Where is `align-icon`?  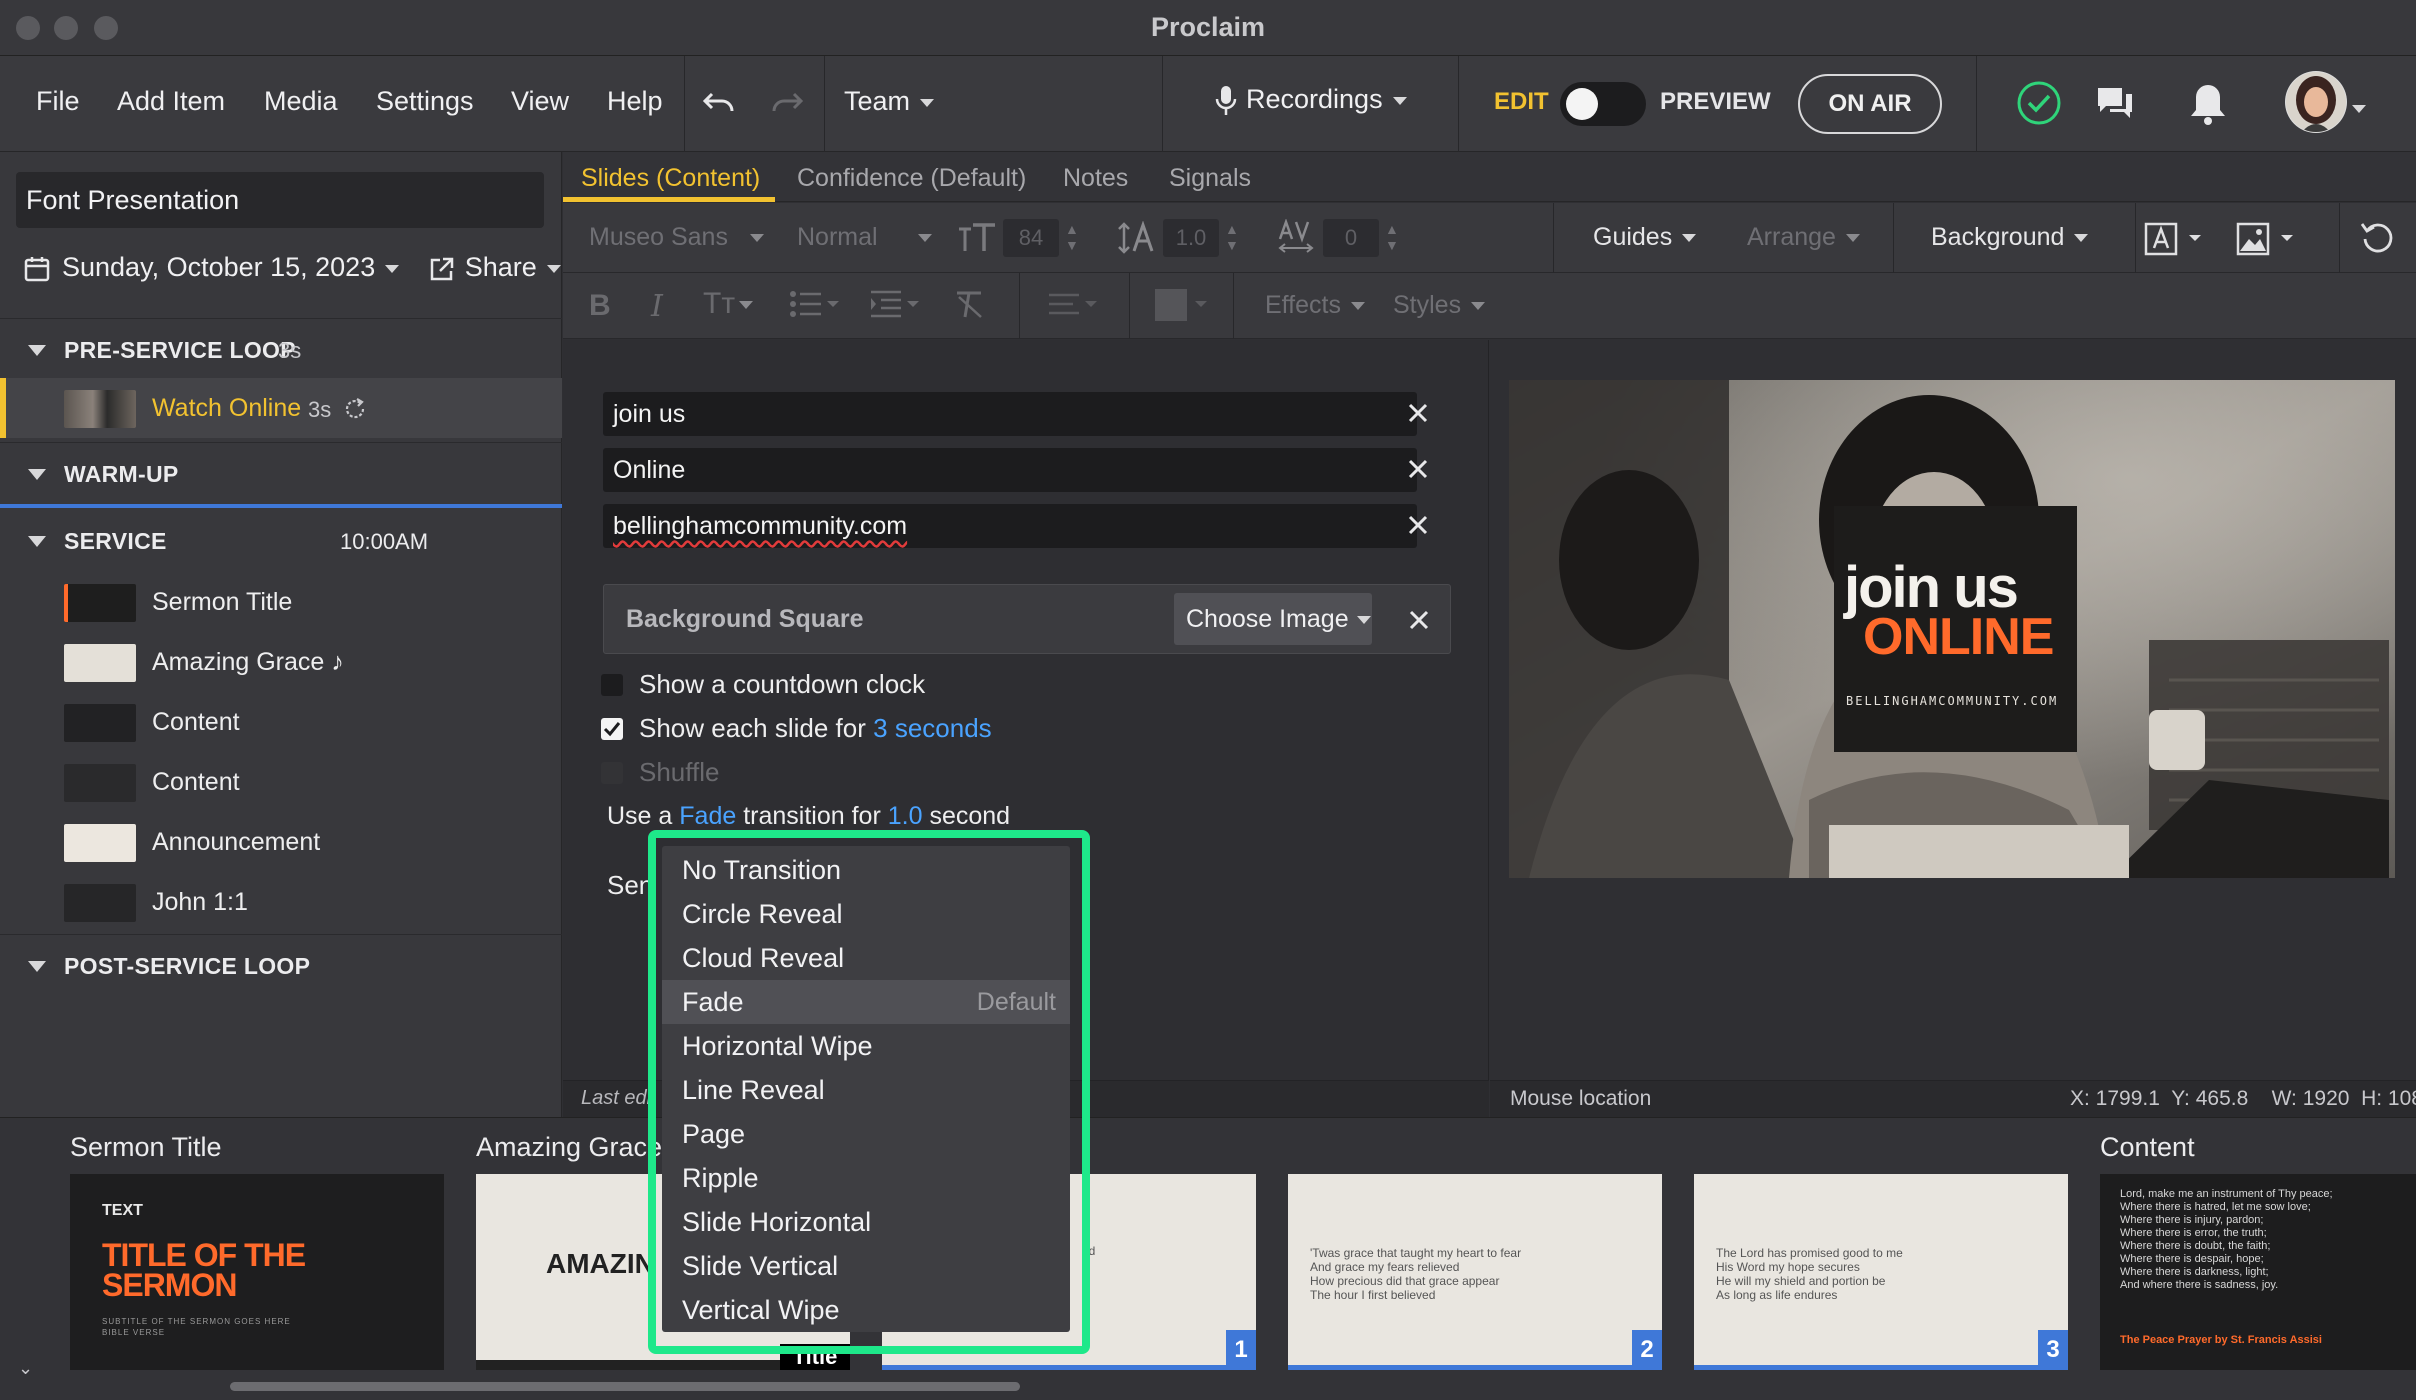 align-icon is located at coordinates (1075, 304).